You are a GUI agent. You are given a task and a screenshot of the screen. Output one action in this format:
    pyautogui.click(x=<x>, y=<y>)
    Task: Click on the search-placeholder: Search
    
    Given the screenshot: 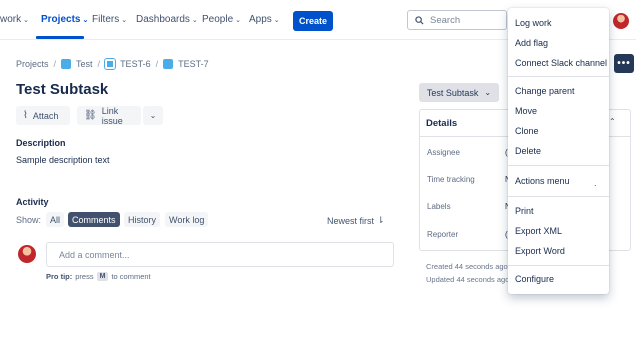 What is the action you would take?
    pyautogui.click(x=445, y=20)
    